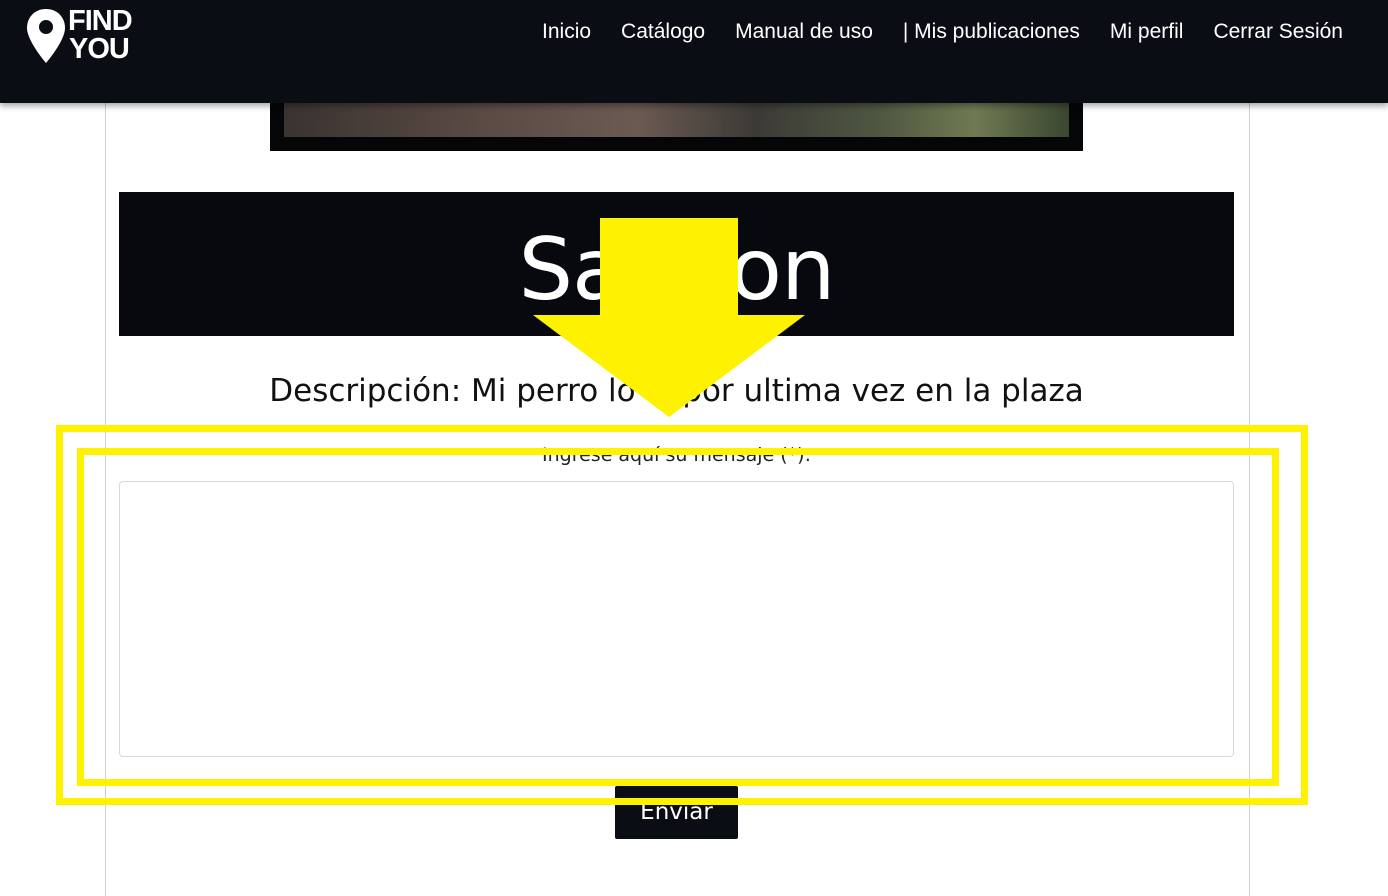 Image resolution: width=1388 pixels, height=896 pixels. I want to click on findyou-logo: FIND YOU, so click(86, 36).